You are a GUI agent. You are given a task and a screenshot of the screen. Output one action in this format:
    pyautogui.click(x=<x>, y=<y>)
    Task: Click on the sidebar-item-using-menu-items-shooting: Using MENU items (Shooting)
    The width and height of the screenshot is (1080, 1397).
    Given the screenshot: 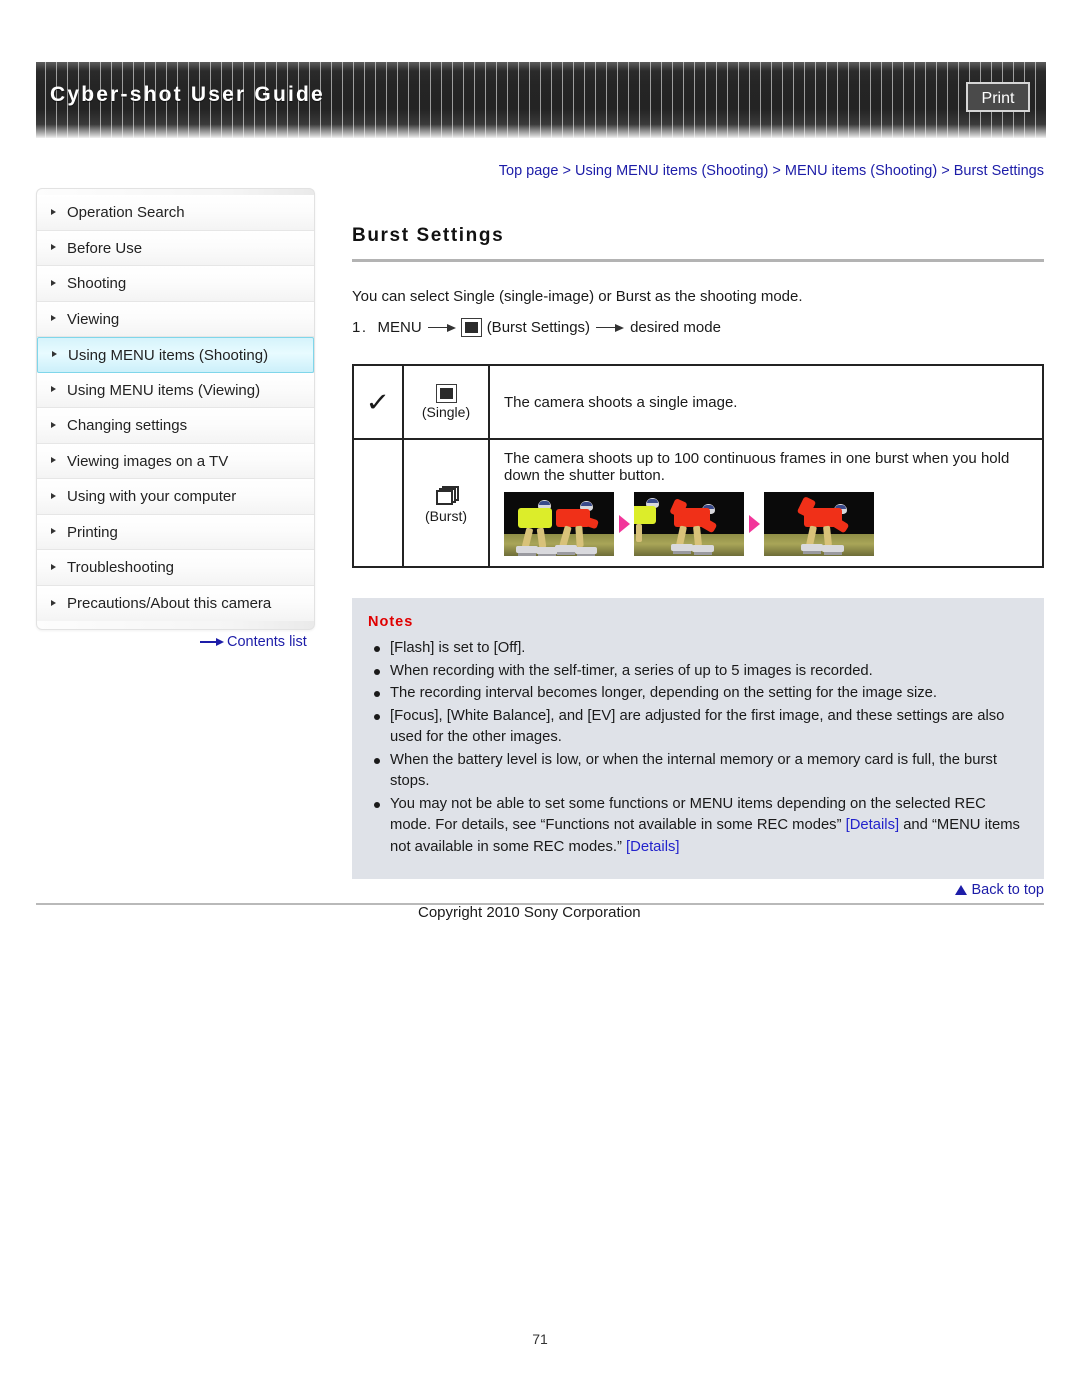 What is the action you would take?
    pyautogui.click(x=175, y=355)
    